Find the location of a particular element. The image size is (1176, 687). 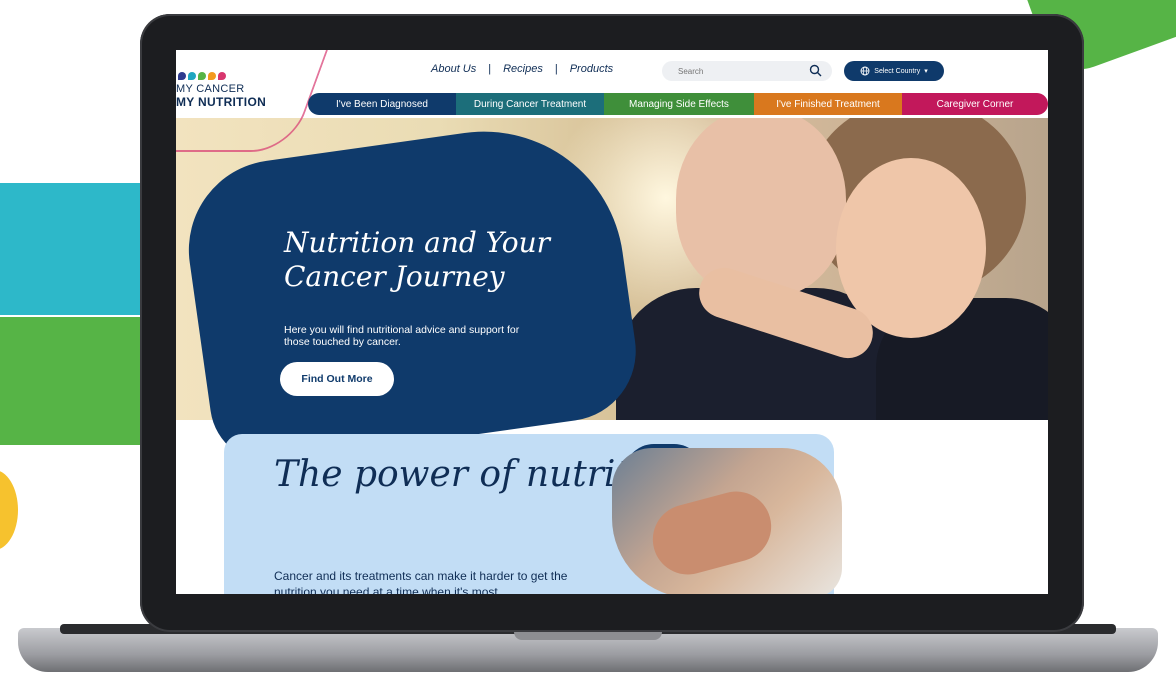

select-country-label: Select Country is located at coordinates (897, 71).